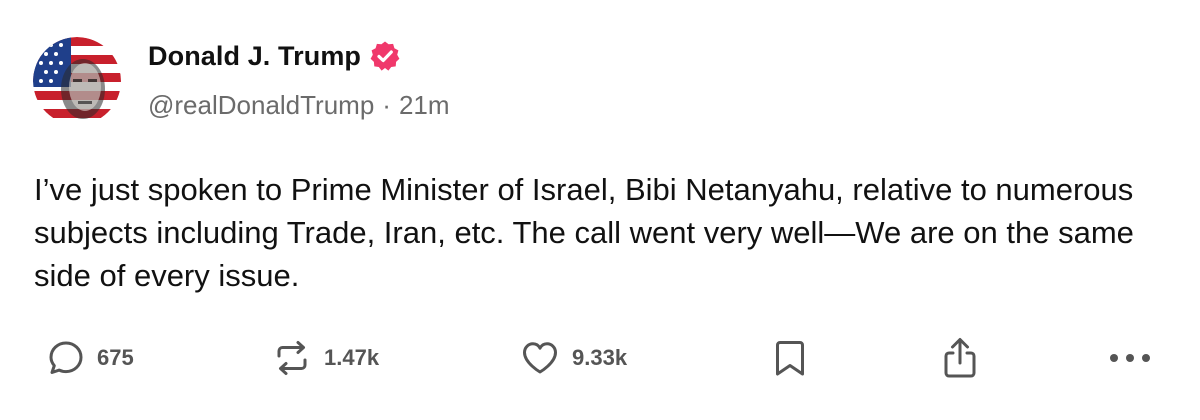  I want to click on bookmark-button, so click(790, 358).